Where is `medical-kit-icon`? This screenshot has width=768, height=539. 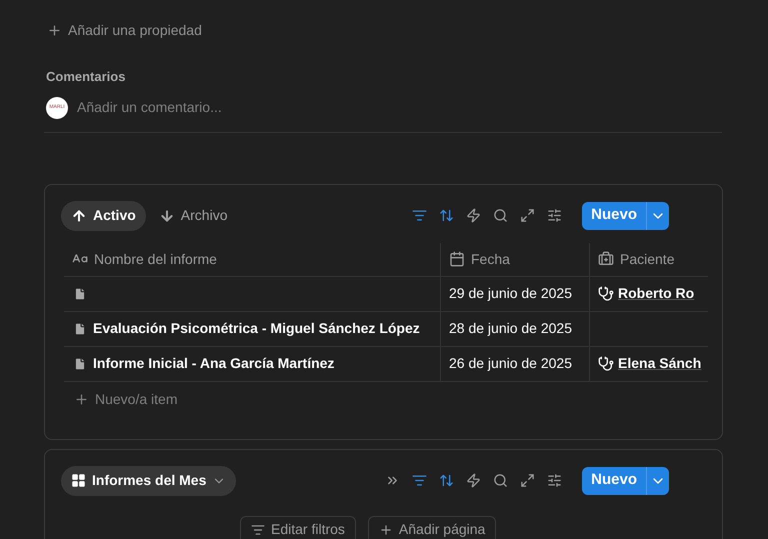 medical-kit-icon is located at coordinates (606, 259).